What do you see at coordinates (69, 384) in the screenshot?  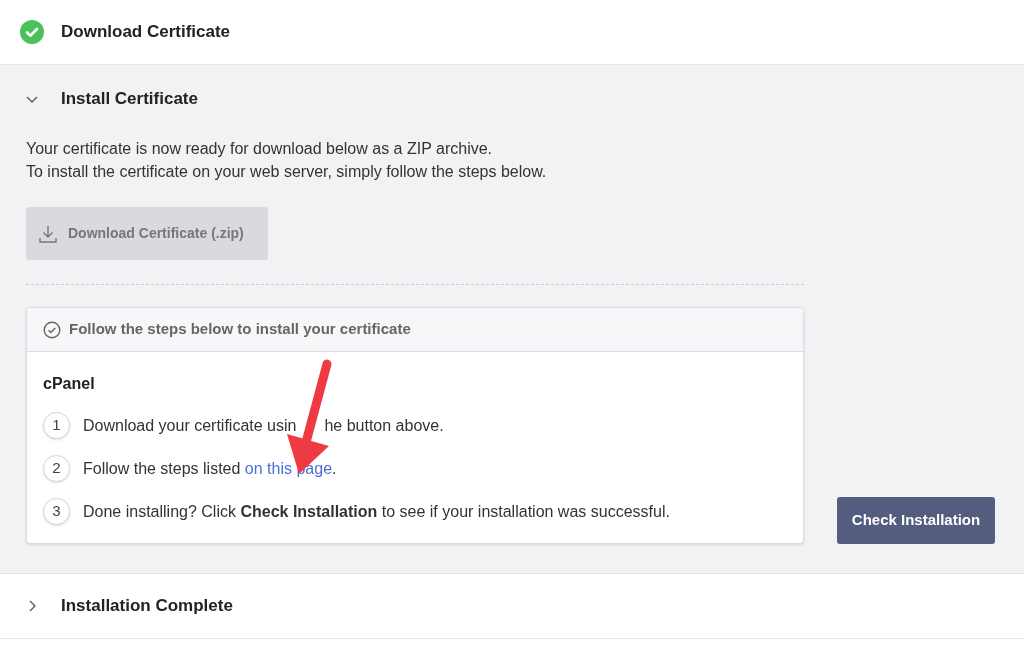 I see `platform-heading: cPanel` at bounding box center [69, 384].